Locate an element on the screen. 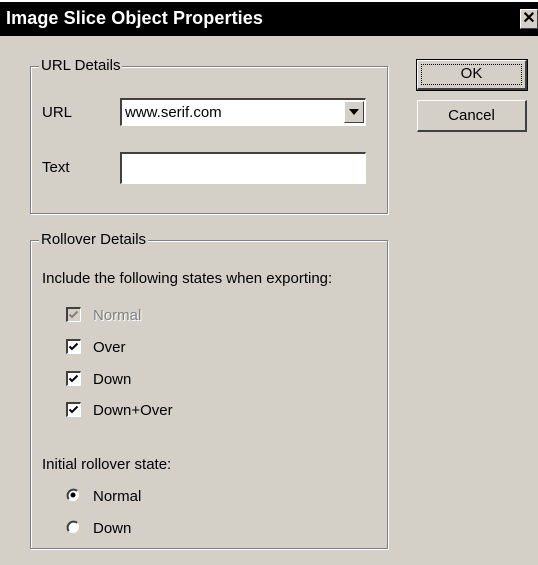 The image size is (538, 565). url-combobox: www.serif.com is located at coordinates (243, 112).